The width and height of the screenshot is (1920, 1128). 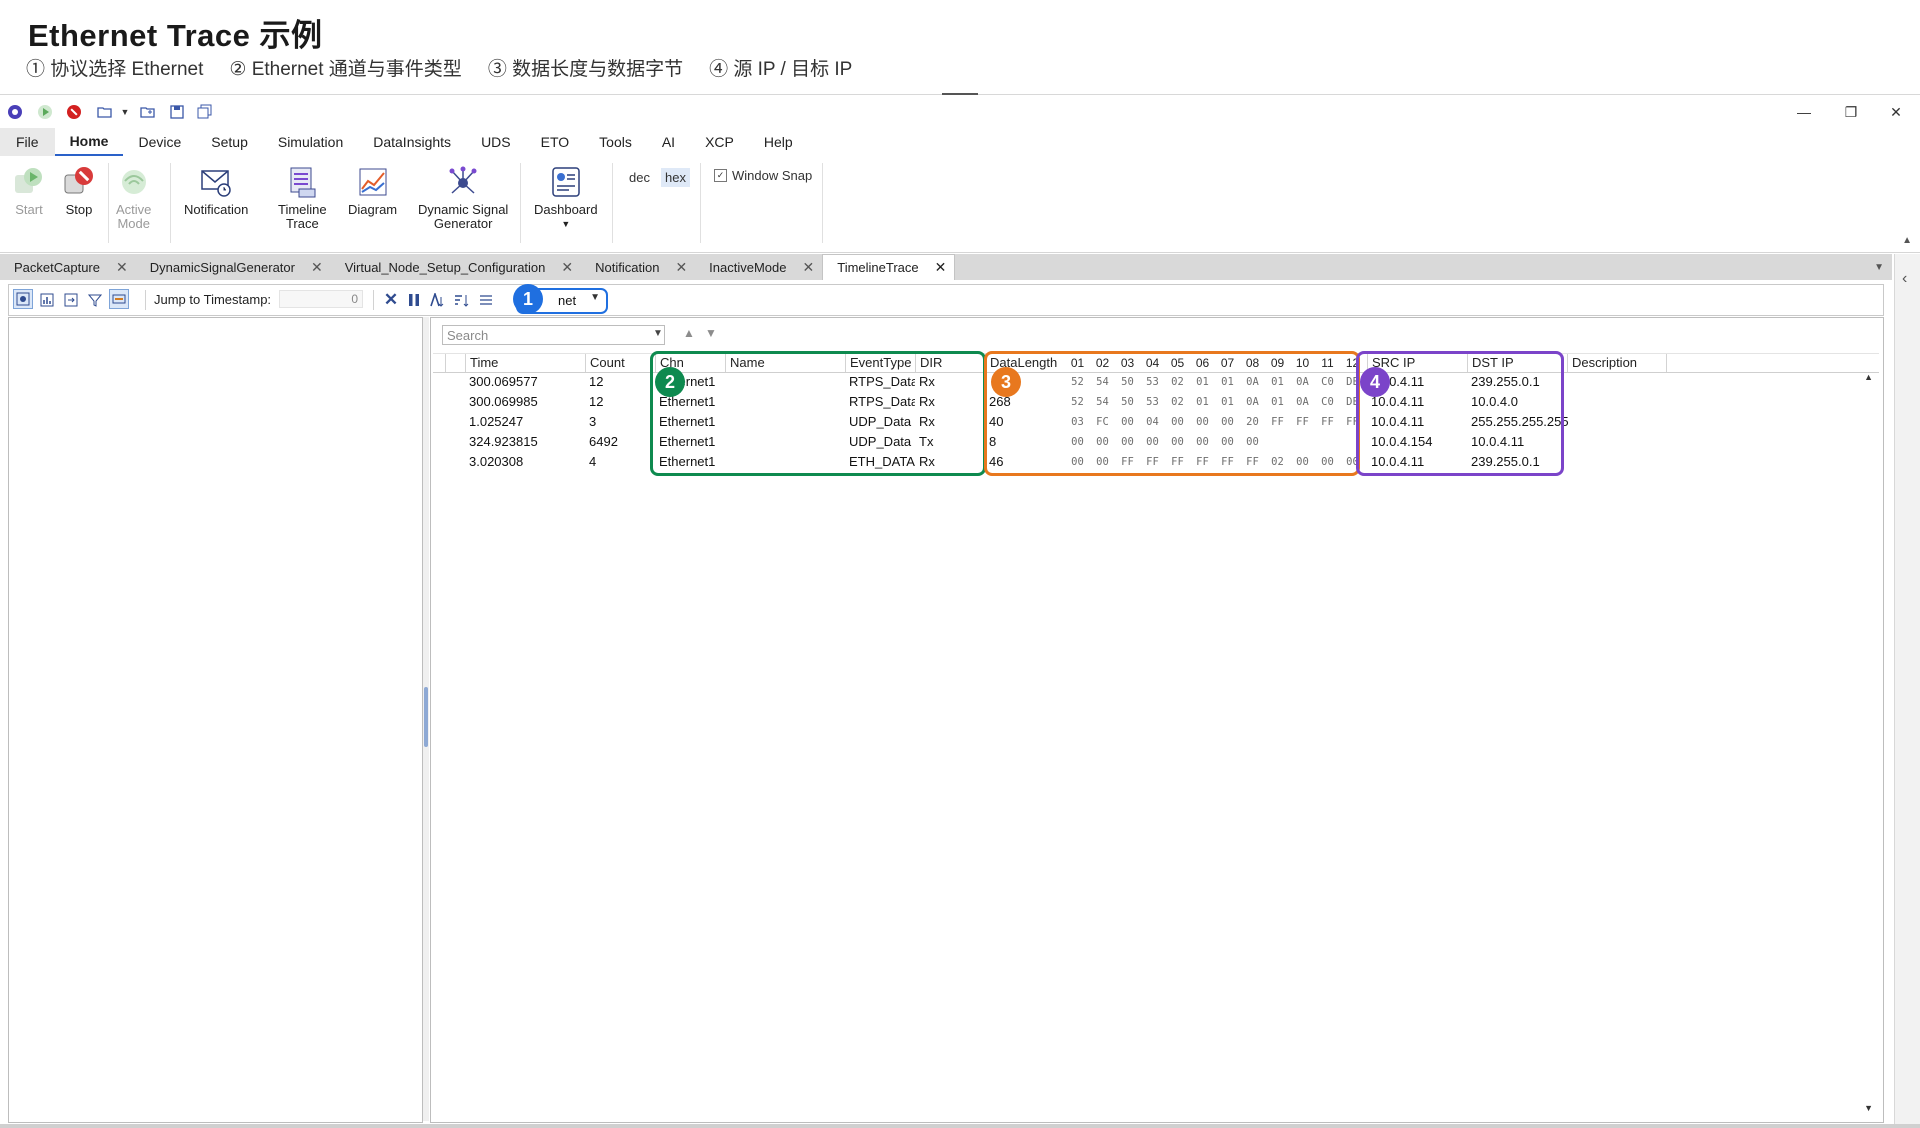 What do you see at coordinates (496, 142) in the screenshot?
I see `menu-uds: UDS` at bounding box center [496, 142].